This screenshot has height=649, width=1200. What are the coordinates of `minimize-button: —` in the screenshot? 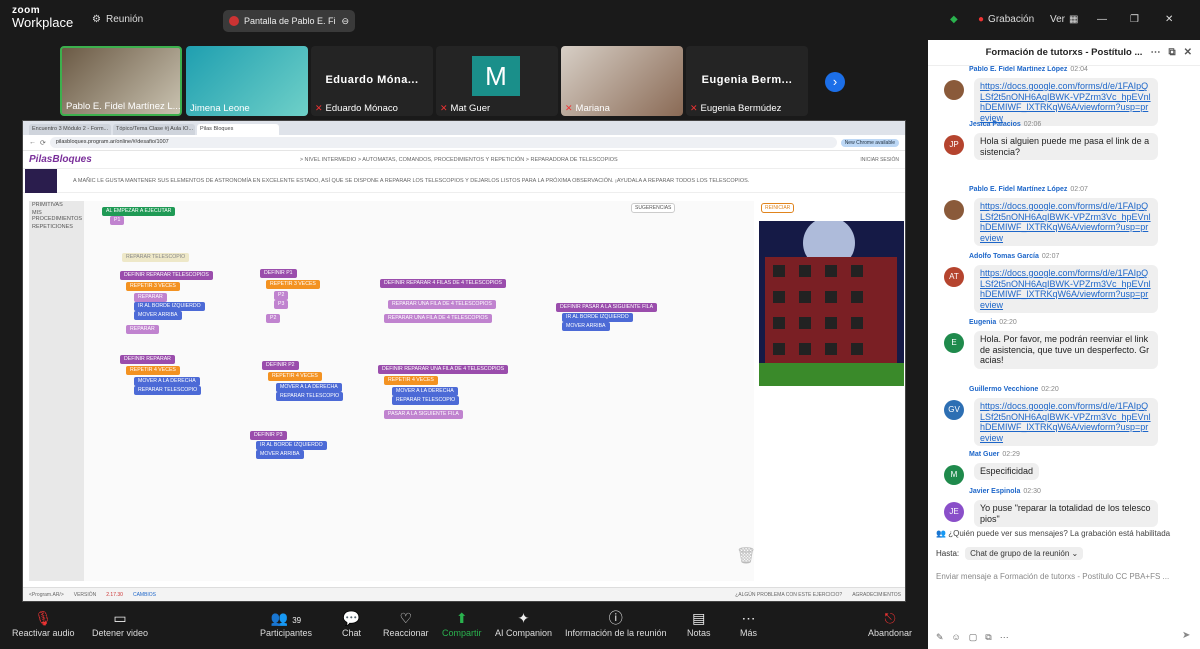 It's located at (1102, 19).